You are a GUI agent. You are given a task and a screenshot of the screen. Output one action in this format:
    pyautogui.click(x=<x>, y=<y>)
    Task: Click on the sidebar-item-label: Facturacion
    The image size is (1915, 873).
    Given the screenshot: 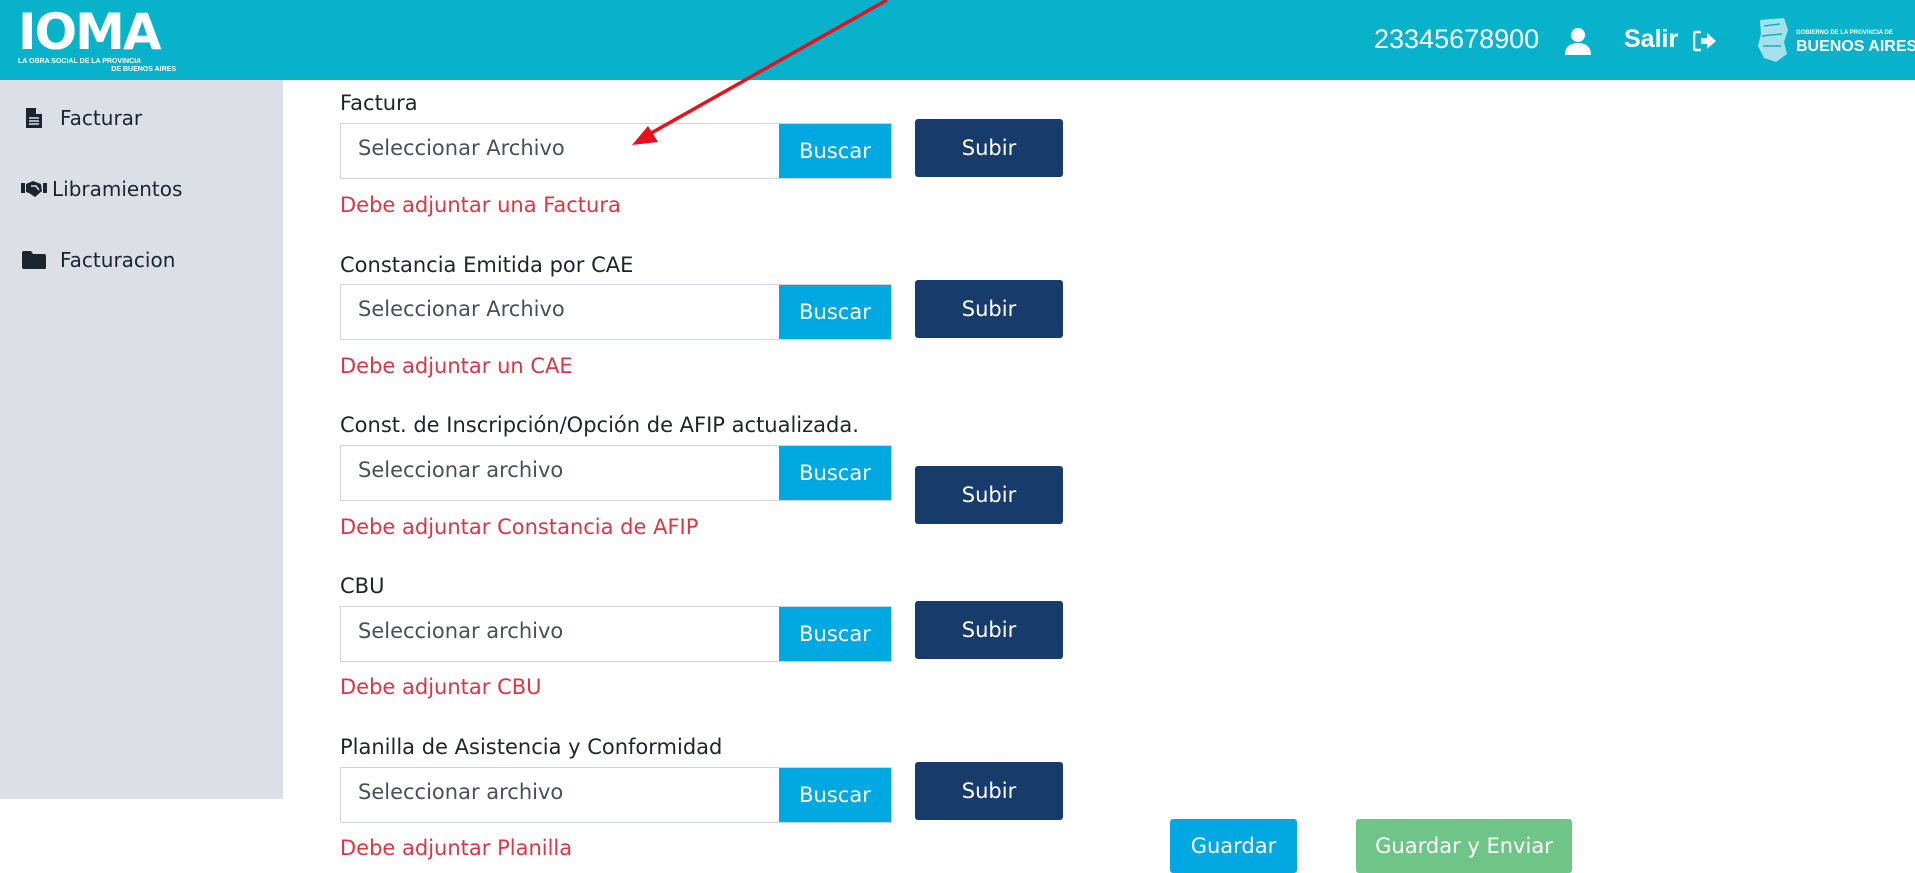 What is the action you would take?
    pyautogui.click(x=118, y=260)
    